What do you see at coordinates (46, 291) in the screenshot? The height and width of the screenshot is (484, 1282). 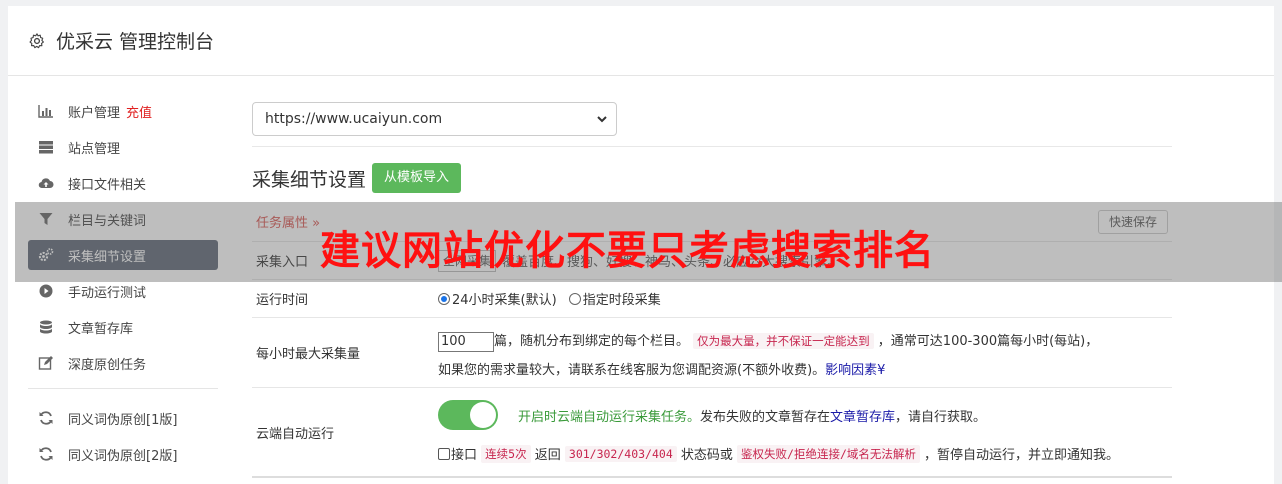 I see `play-circle-icon` at bounding box center [46, 291].